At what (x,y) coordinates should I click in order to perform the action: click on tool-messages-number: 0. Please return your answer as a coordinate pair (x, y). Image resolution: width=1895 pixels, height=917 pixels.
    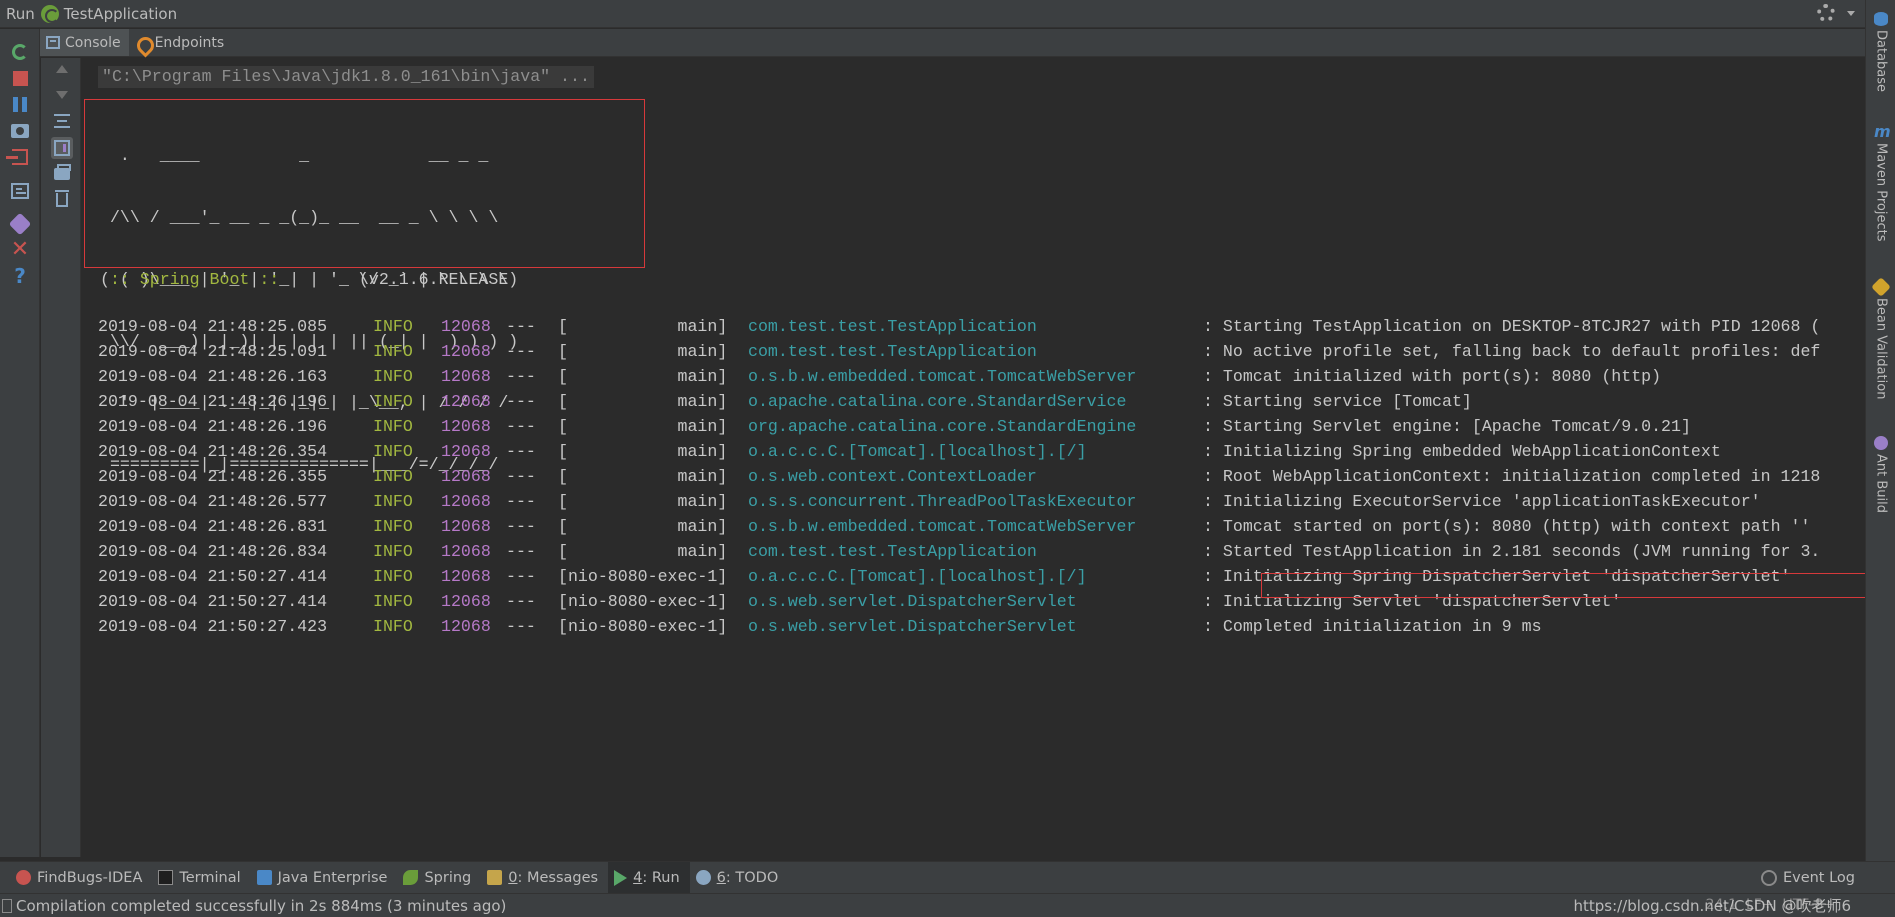
    Looking at the image, I should click on (513, 877).